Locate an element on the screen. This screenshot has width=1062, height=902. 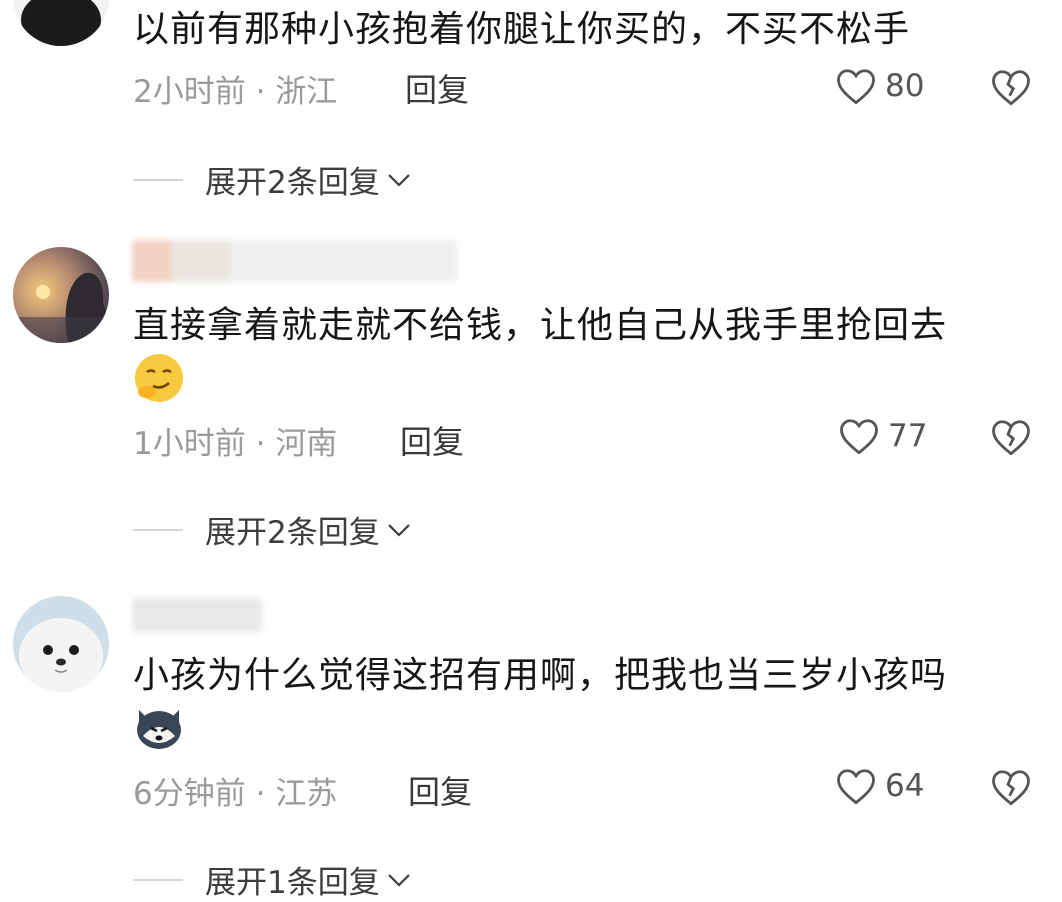
comment-time: 6分钟前 is located at coordinates (189, 794).